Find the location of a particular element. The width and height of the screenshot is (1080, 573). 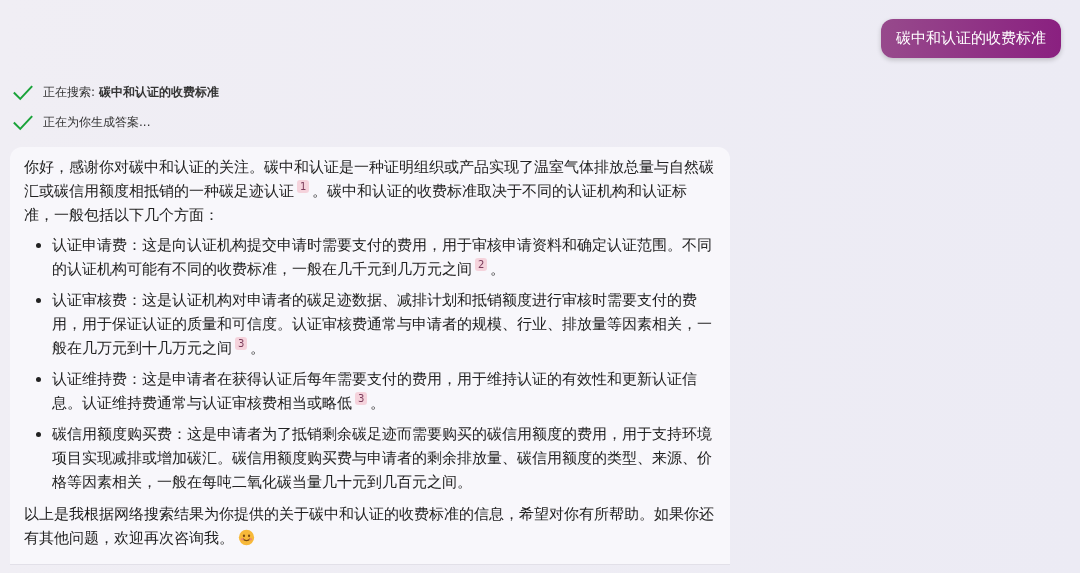

list-item-text: 认证审核费：这是认证机构对申请者的碳足迹数据、减排计划和抵销额度进行审核时需要支付的费用，用于保证认证的质量和可信度。认证审核费通常与申请者的规模、行业、排放量等因素相关，一般在几万元到十几万元之间 3 。 is located at coordinates (382, 324).